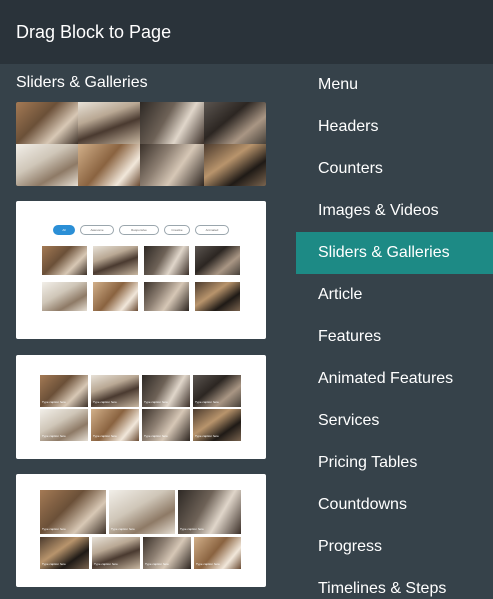  What do you see at coordinates (394, 421) in the screenshot?
I see `menu-item-services: Services` at bounding box center [394, 421].